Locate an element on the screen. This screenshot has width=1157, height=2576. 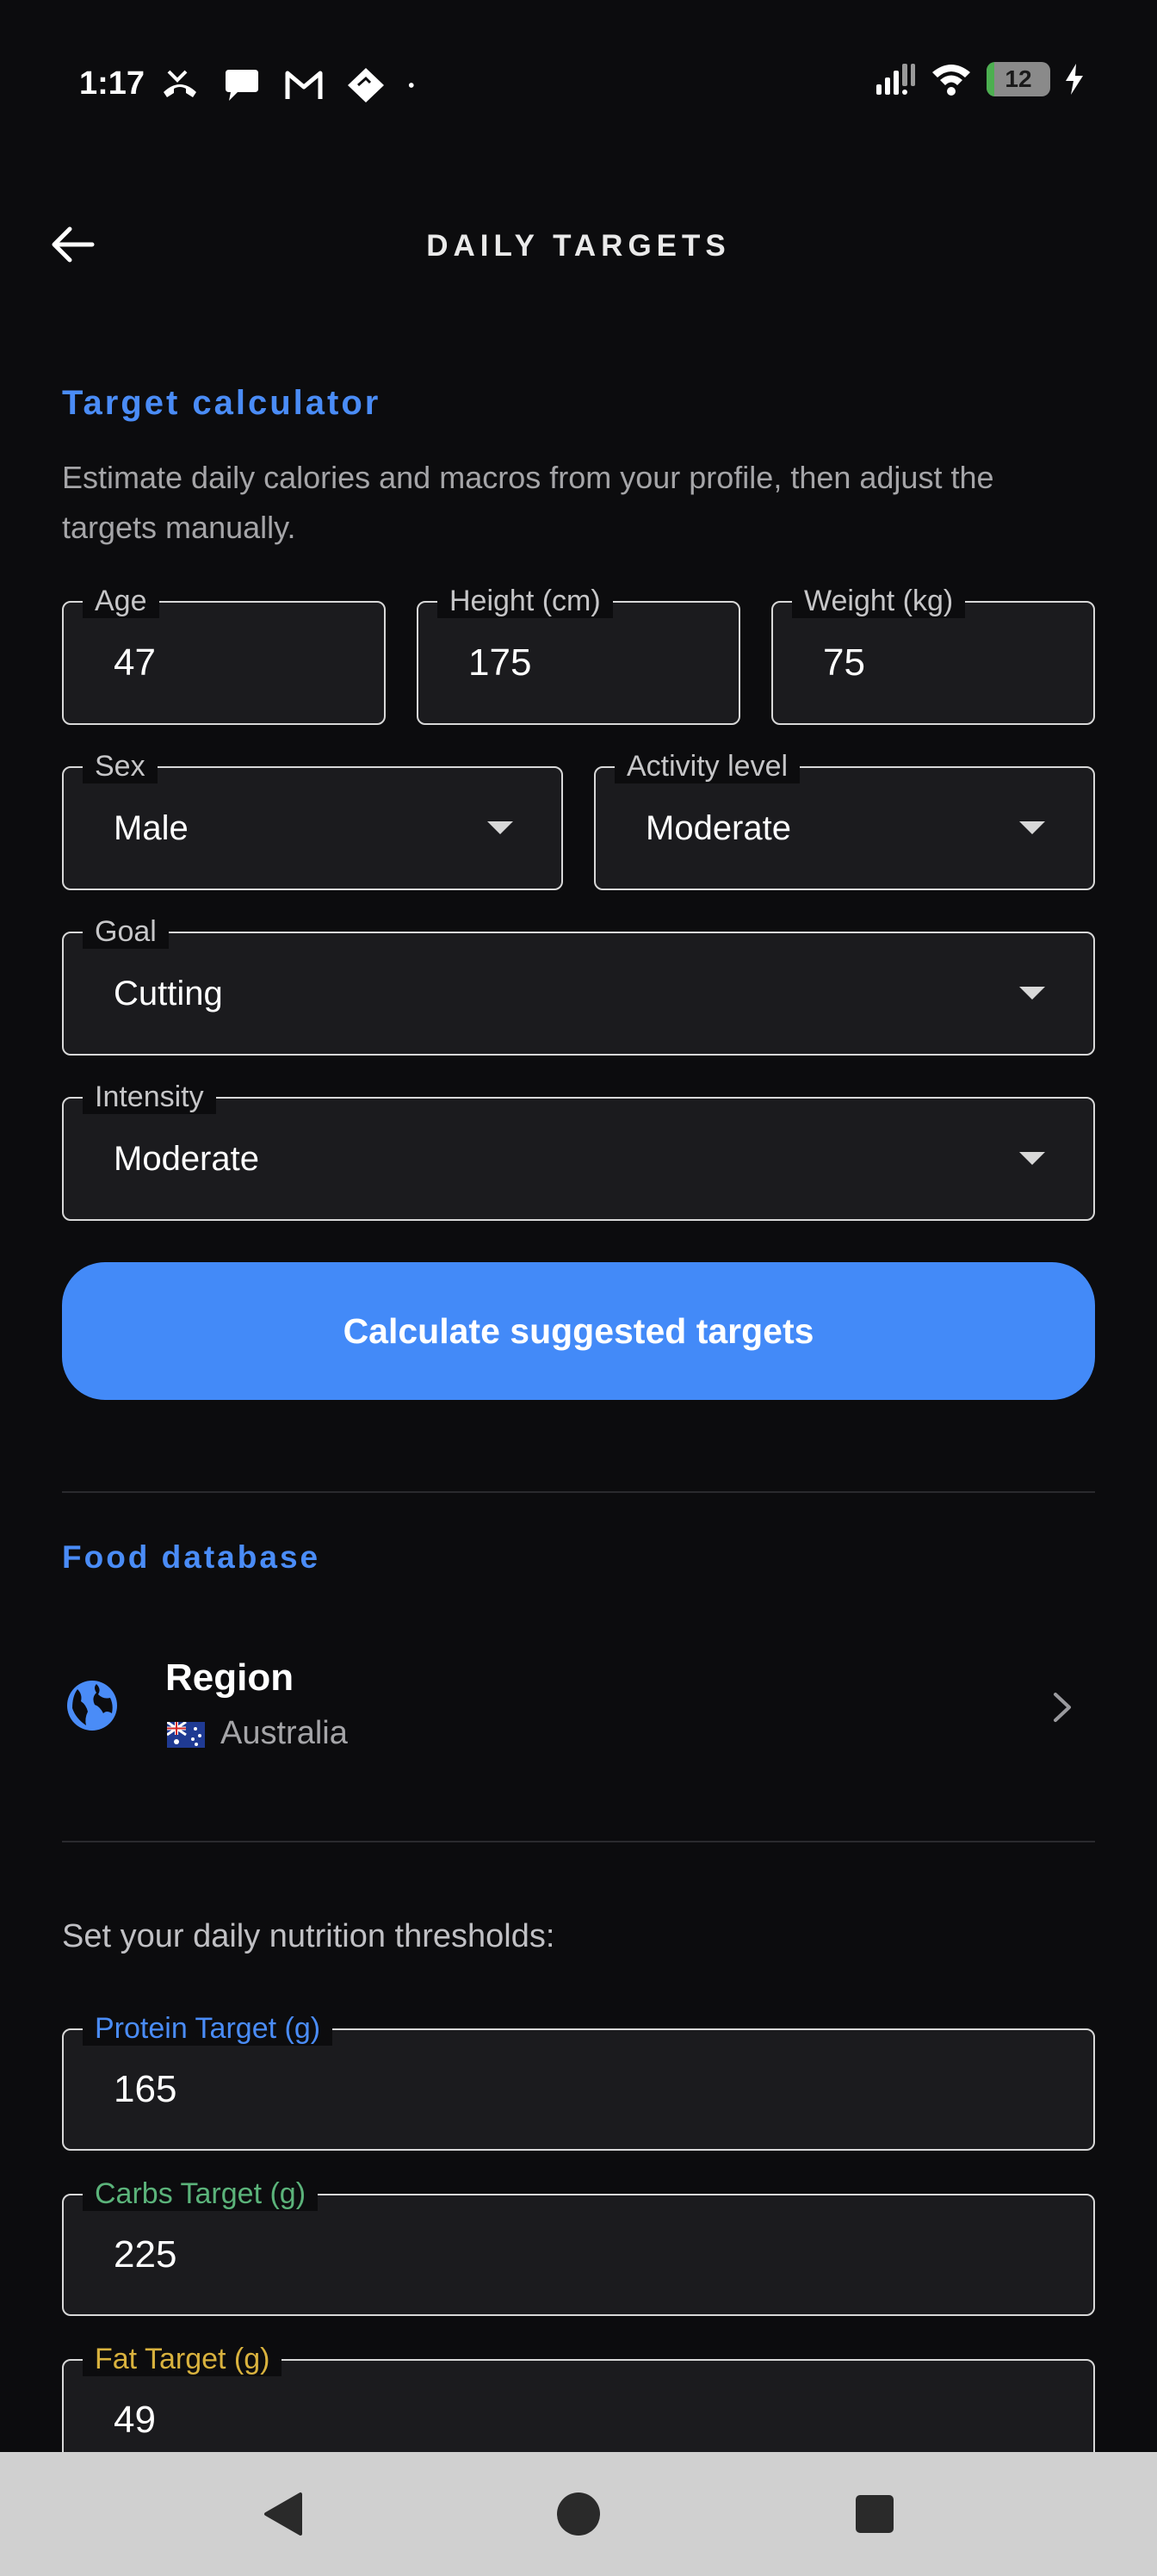
weight-value: 75 is located at coordinates (844, 663).